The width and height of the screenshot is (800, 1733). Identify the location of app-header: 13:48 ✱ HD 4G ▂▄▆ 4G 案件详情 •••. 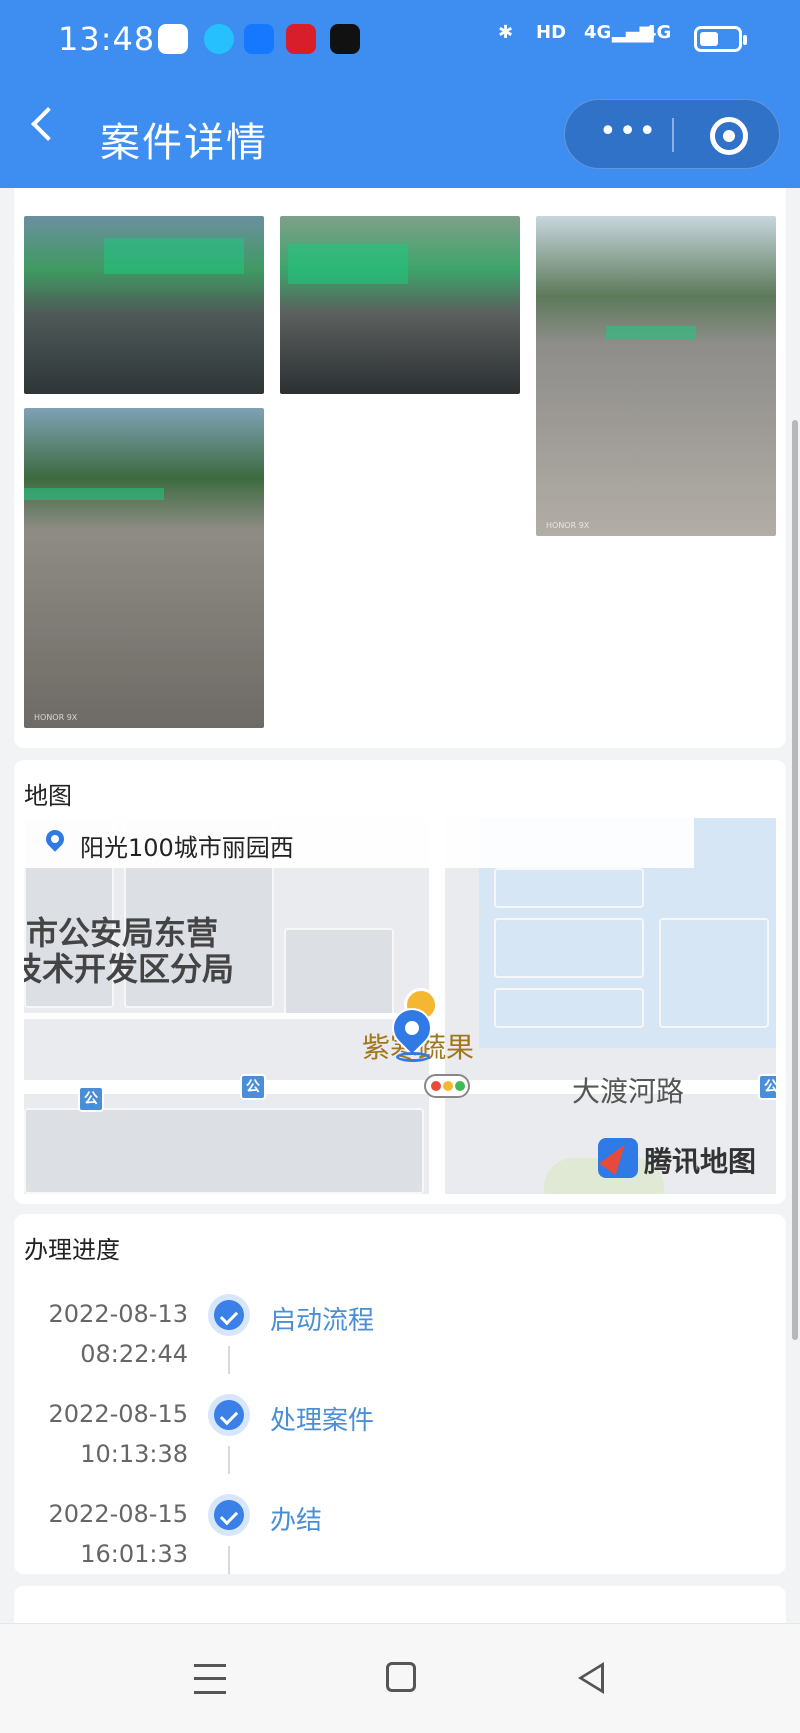
(400, 94).